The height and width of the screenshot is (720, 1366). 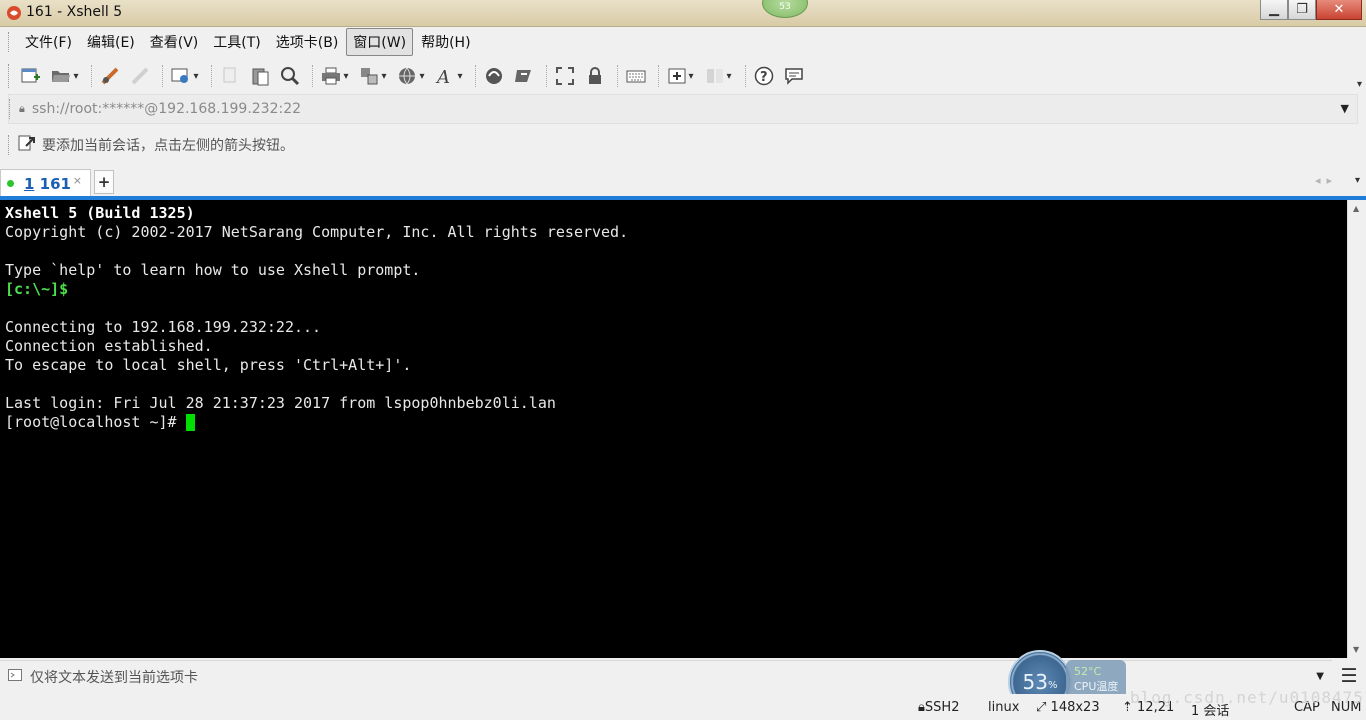 What do you see at coordinates (22, 108) in the screenshot?
I see `address-lock-icon: 🔒︎` at bounding box center [22, 108].